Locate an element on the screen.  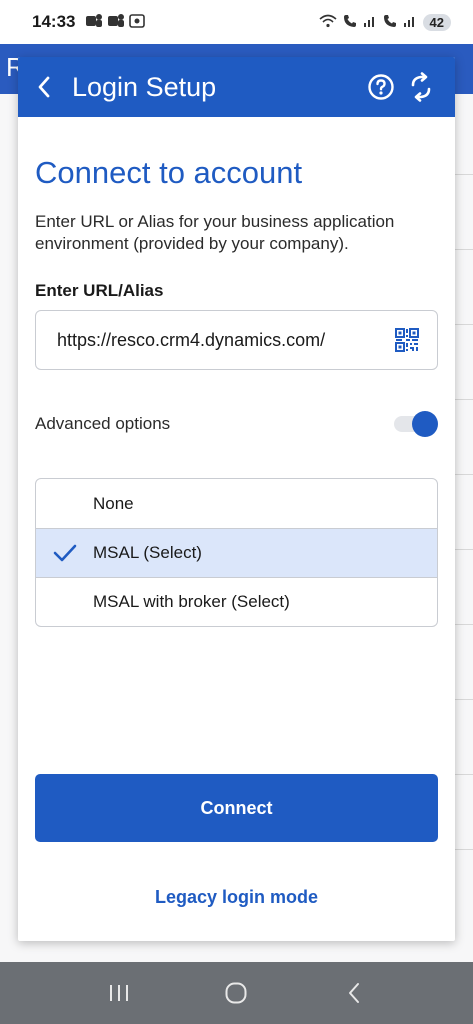
qr-code-icon is located at coordinates (407, 340).